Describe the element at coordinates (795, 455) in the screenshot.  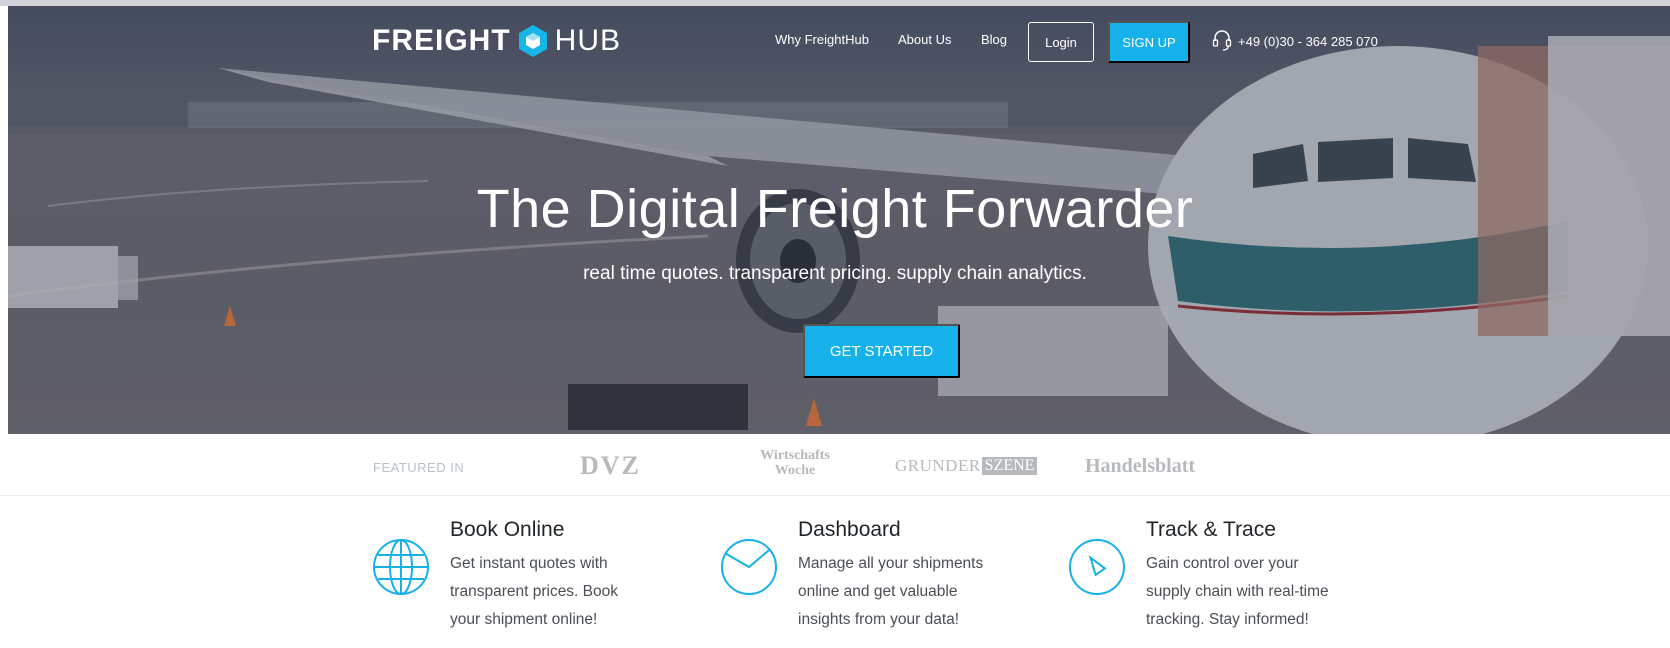
I see `wiwo-line-1: Wirtschafts` at that location.